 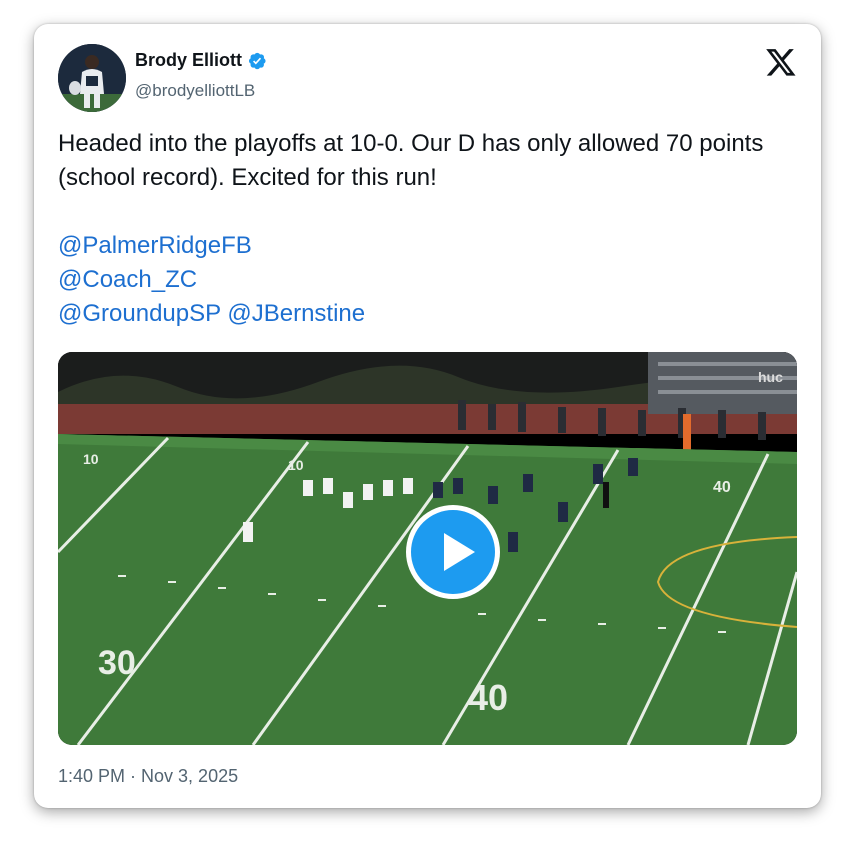 I want to click on tweet-timestamp: 1:40 PM · Nov 3, 2025, so click(x=148, y=776).